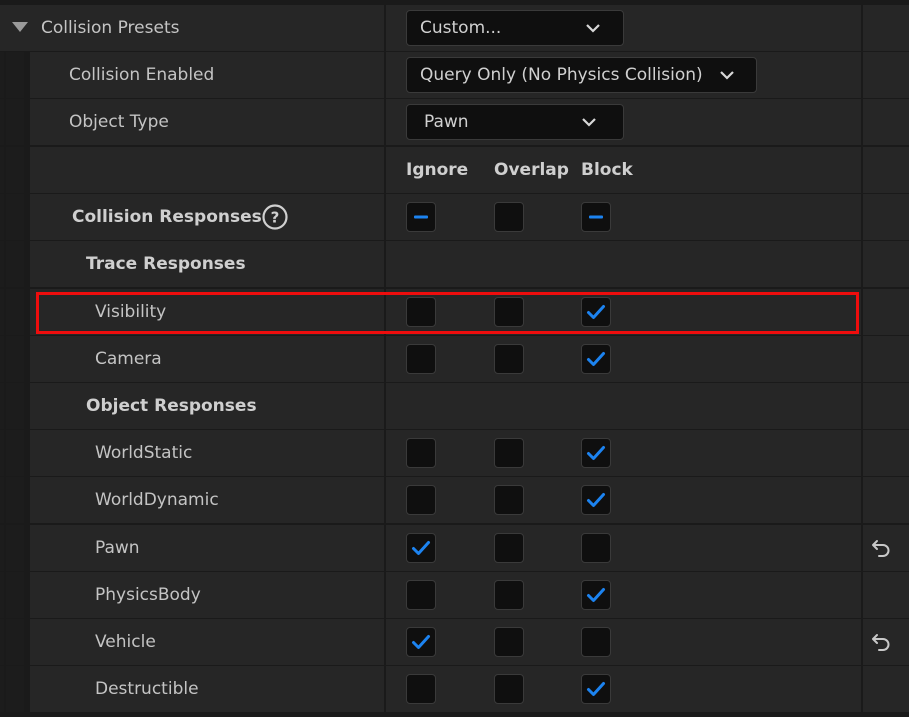  Describe the element at coordinates (421, 359) in the screenshot. I see `camera-ignore-checkbox` at that location.